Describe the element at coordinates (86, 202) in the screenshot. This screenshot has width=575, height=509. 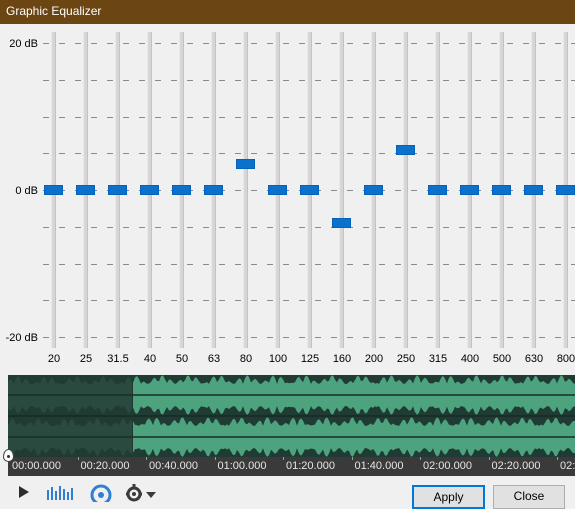
I see `eq-band: 25` at that location.